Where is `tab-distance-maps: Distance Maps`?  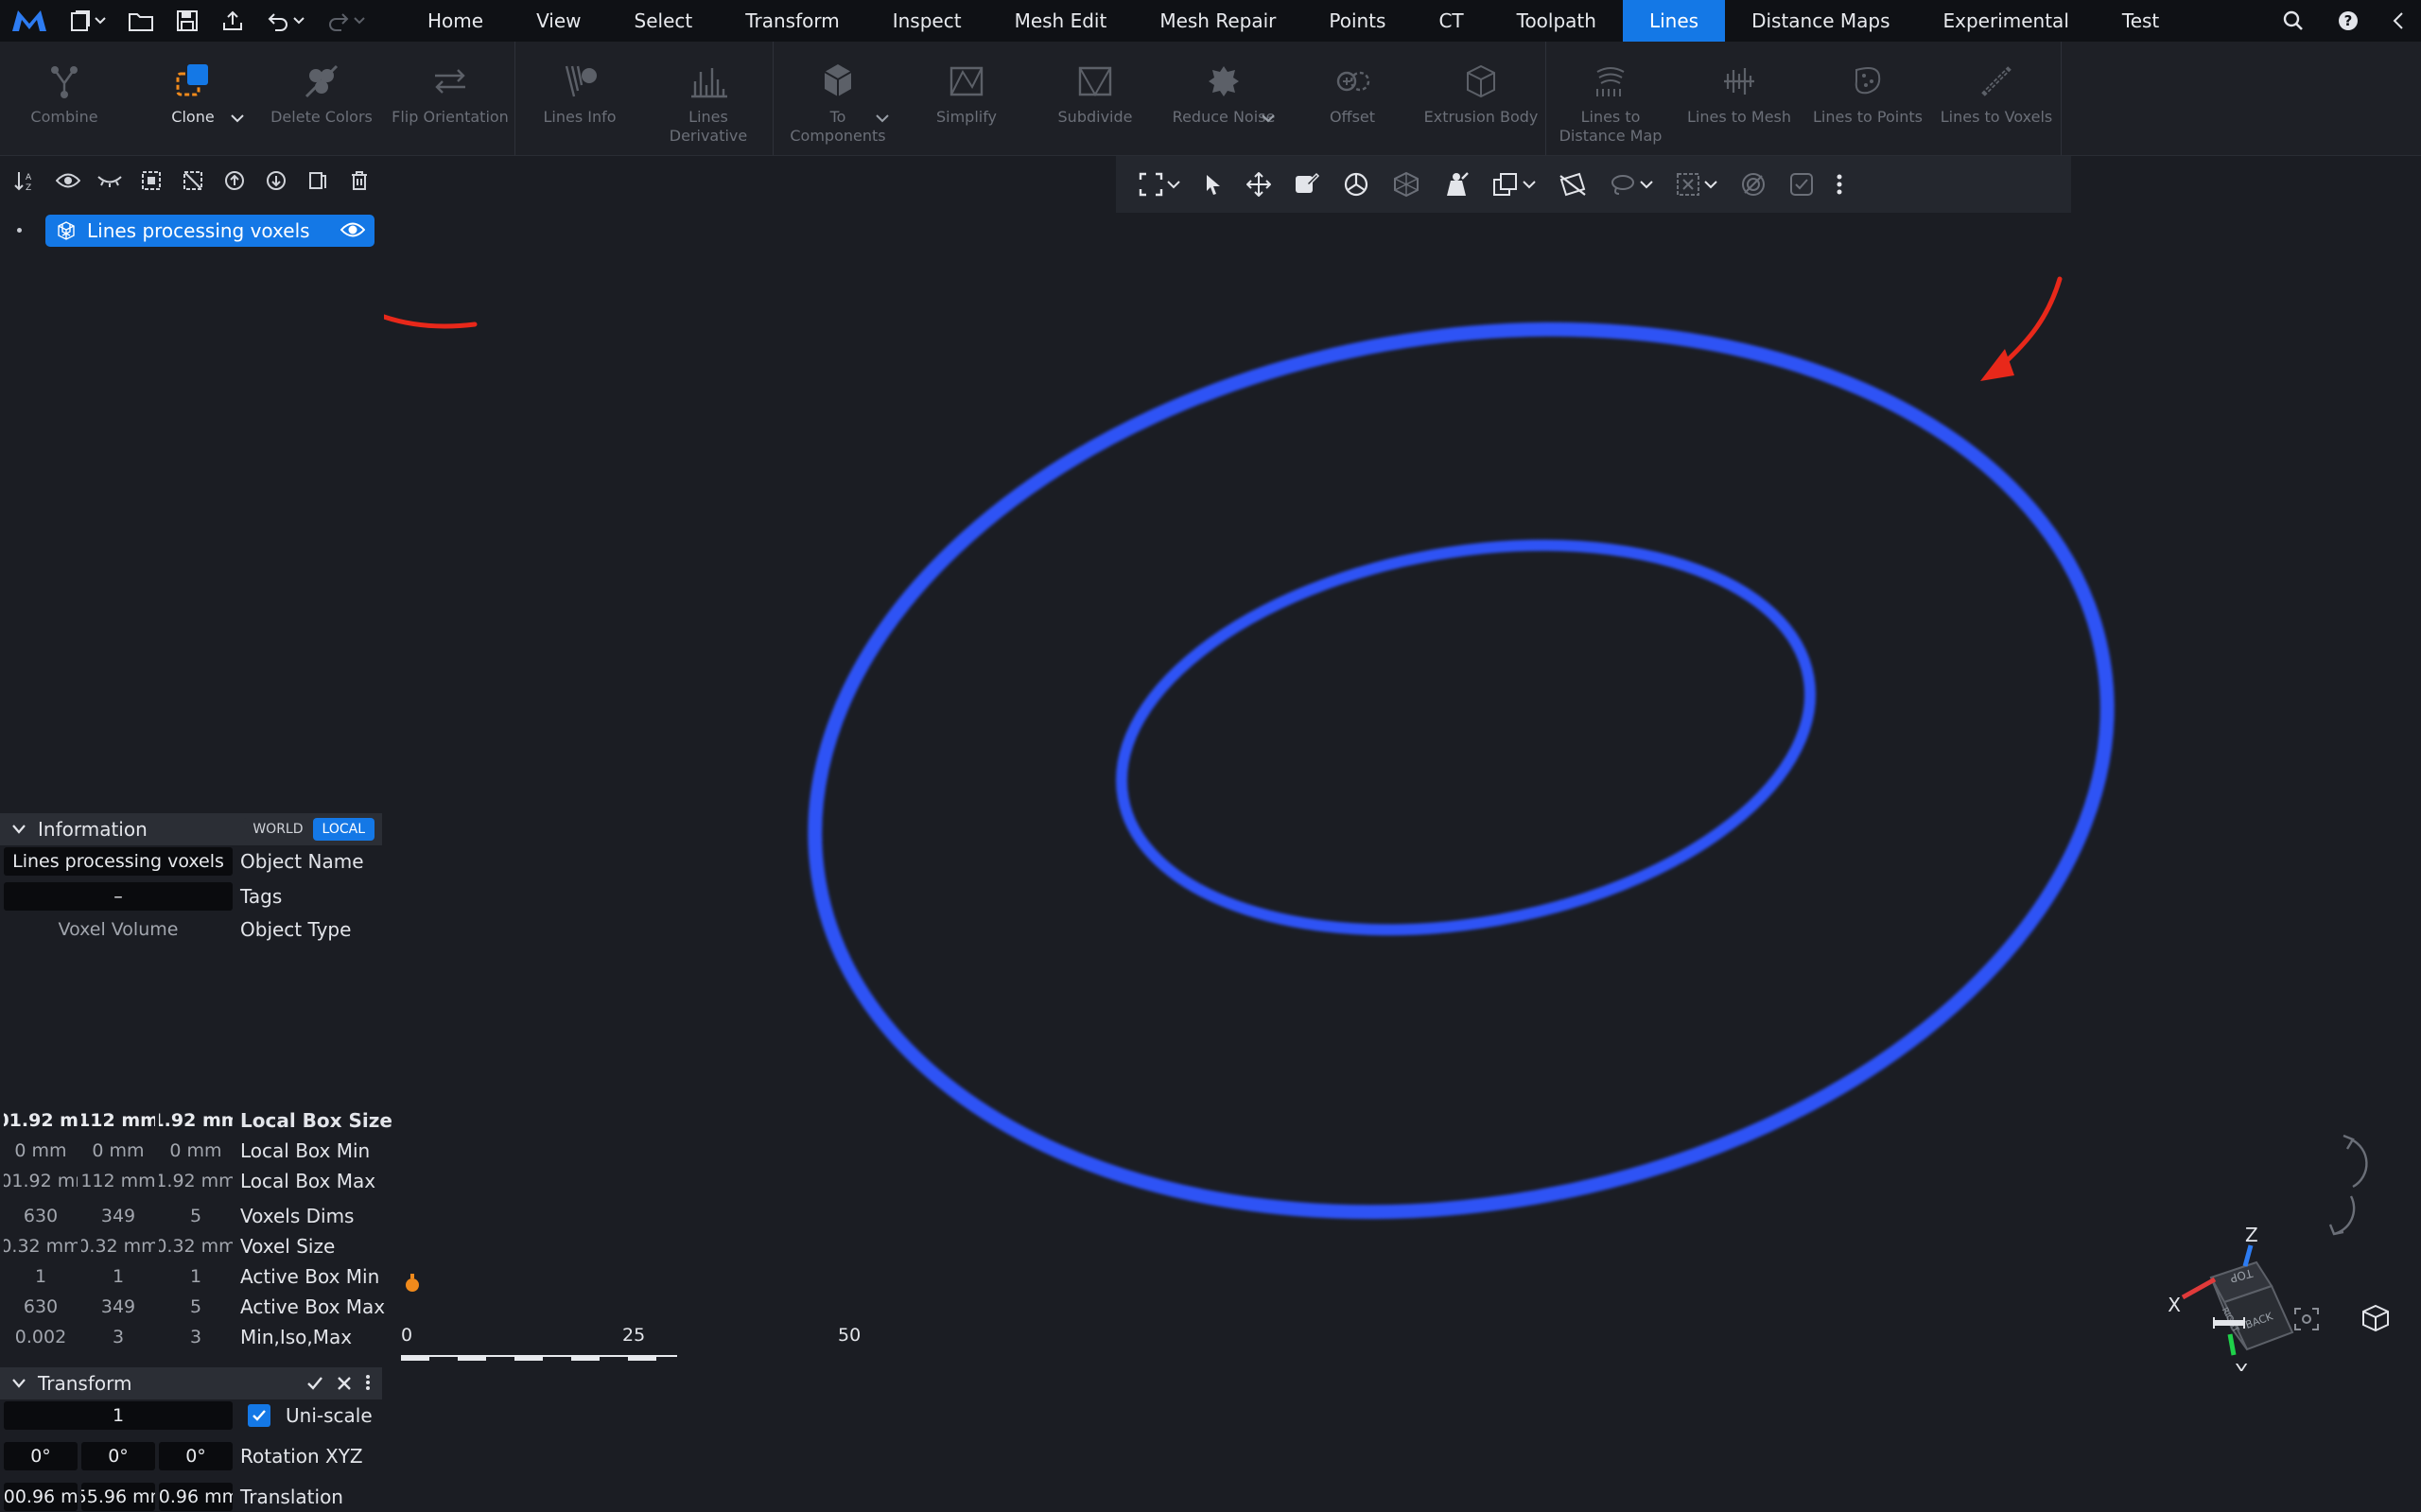 tab-distance-maps: Distance Maps is located at coordinates (1820, 21).